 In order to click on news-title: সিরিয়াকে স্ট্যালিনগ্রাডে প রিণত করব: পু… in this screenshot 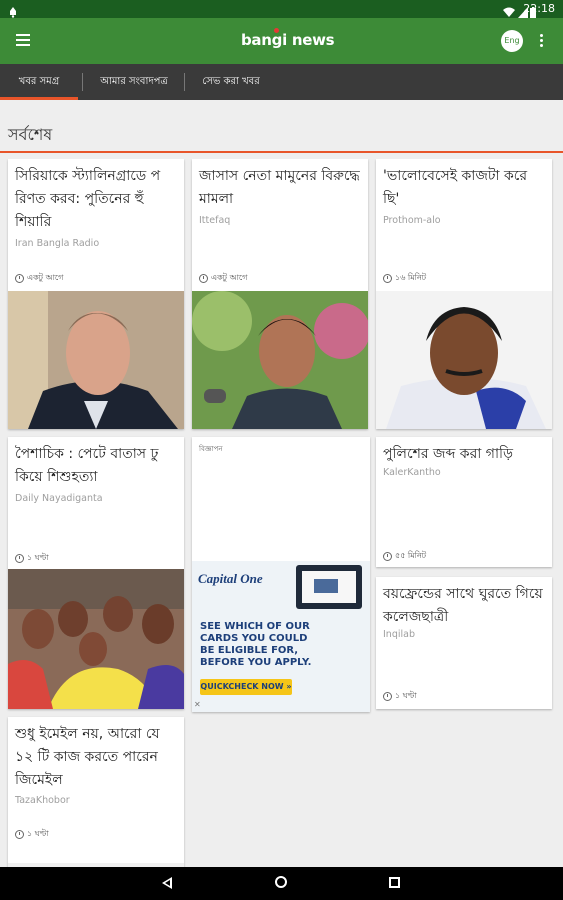, I will do `click(88, 199)`.